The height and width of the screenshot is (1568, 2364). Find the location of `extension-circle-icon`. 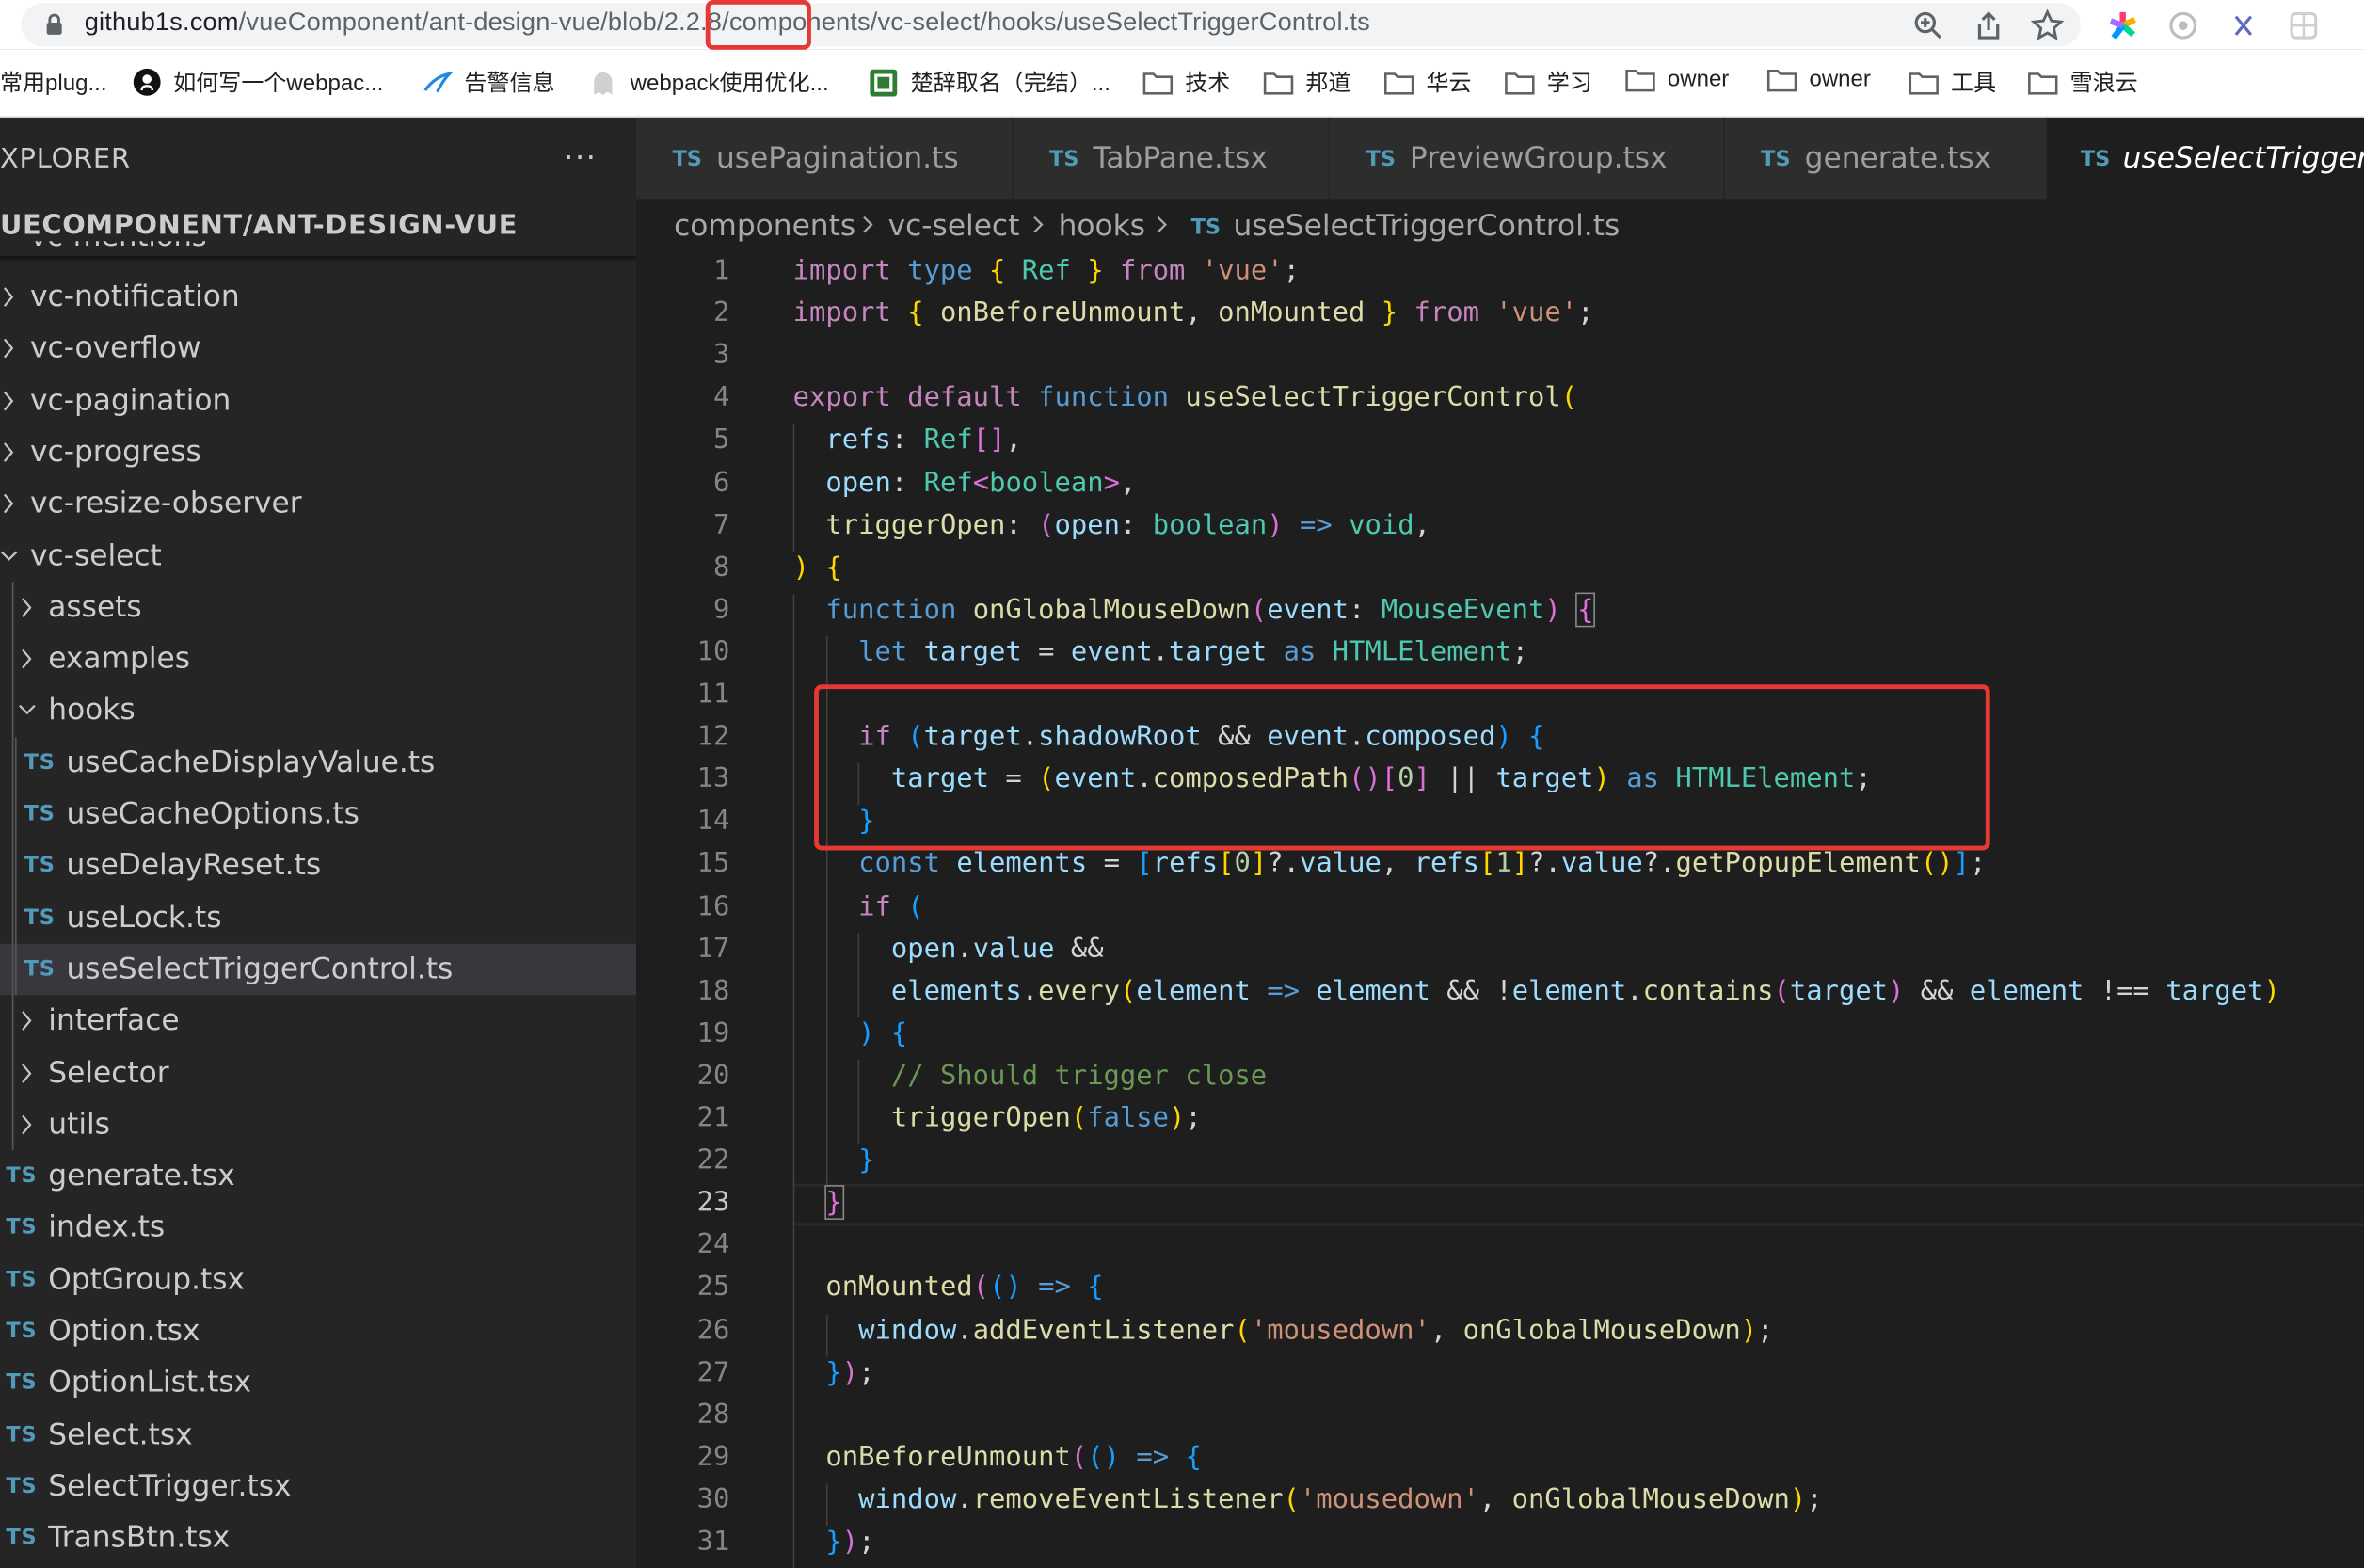

extension-circle-icon is located at coordinates (2182, 25).